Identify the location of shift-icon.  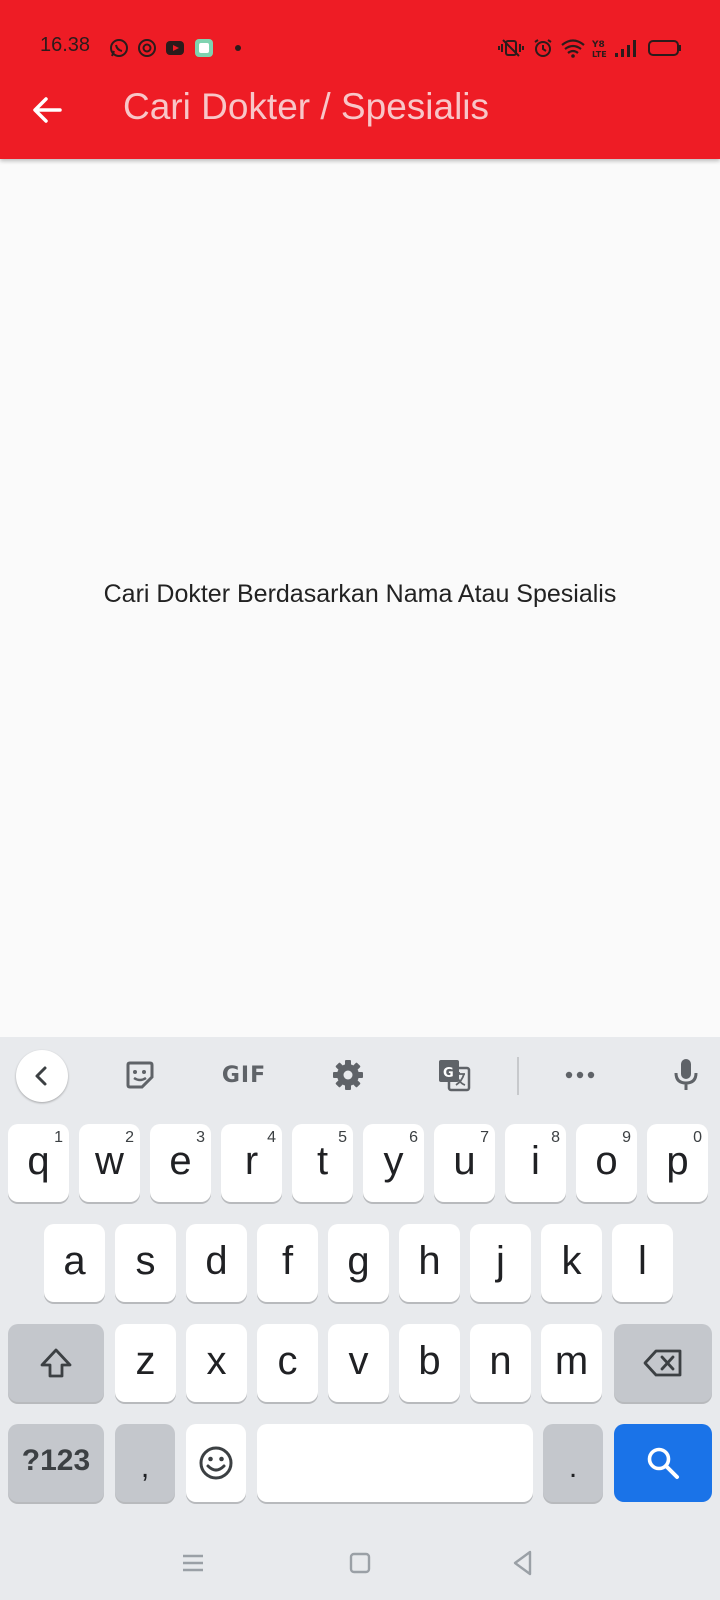
(56, 1363).